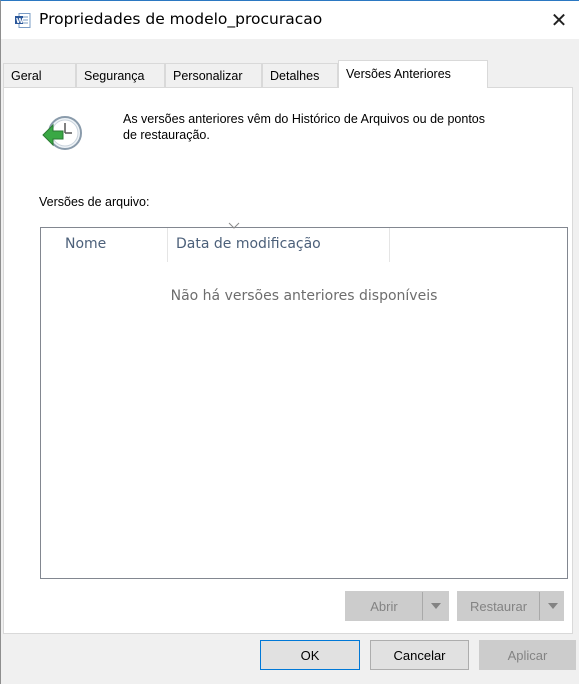  I want to click on restore-button: Restaurar, so click(510, 606).